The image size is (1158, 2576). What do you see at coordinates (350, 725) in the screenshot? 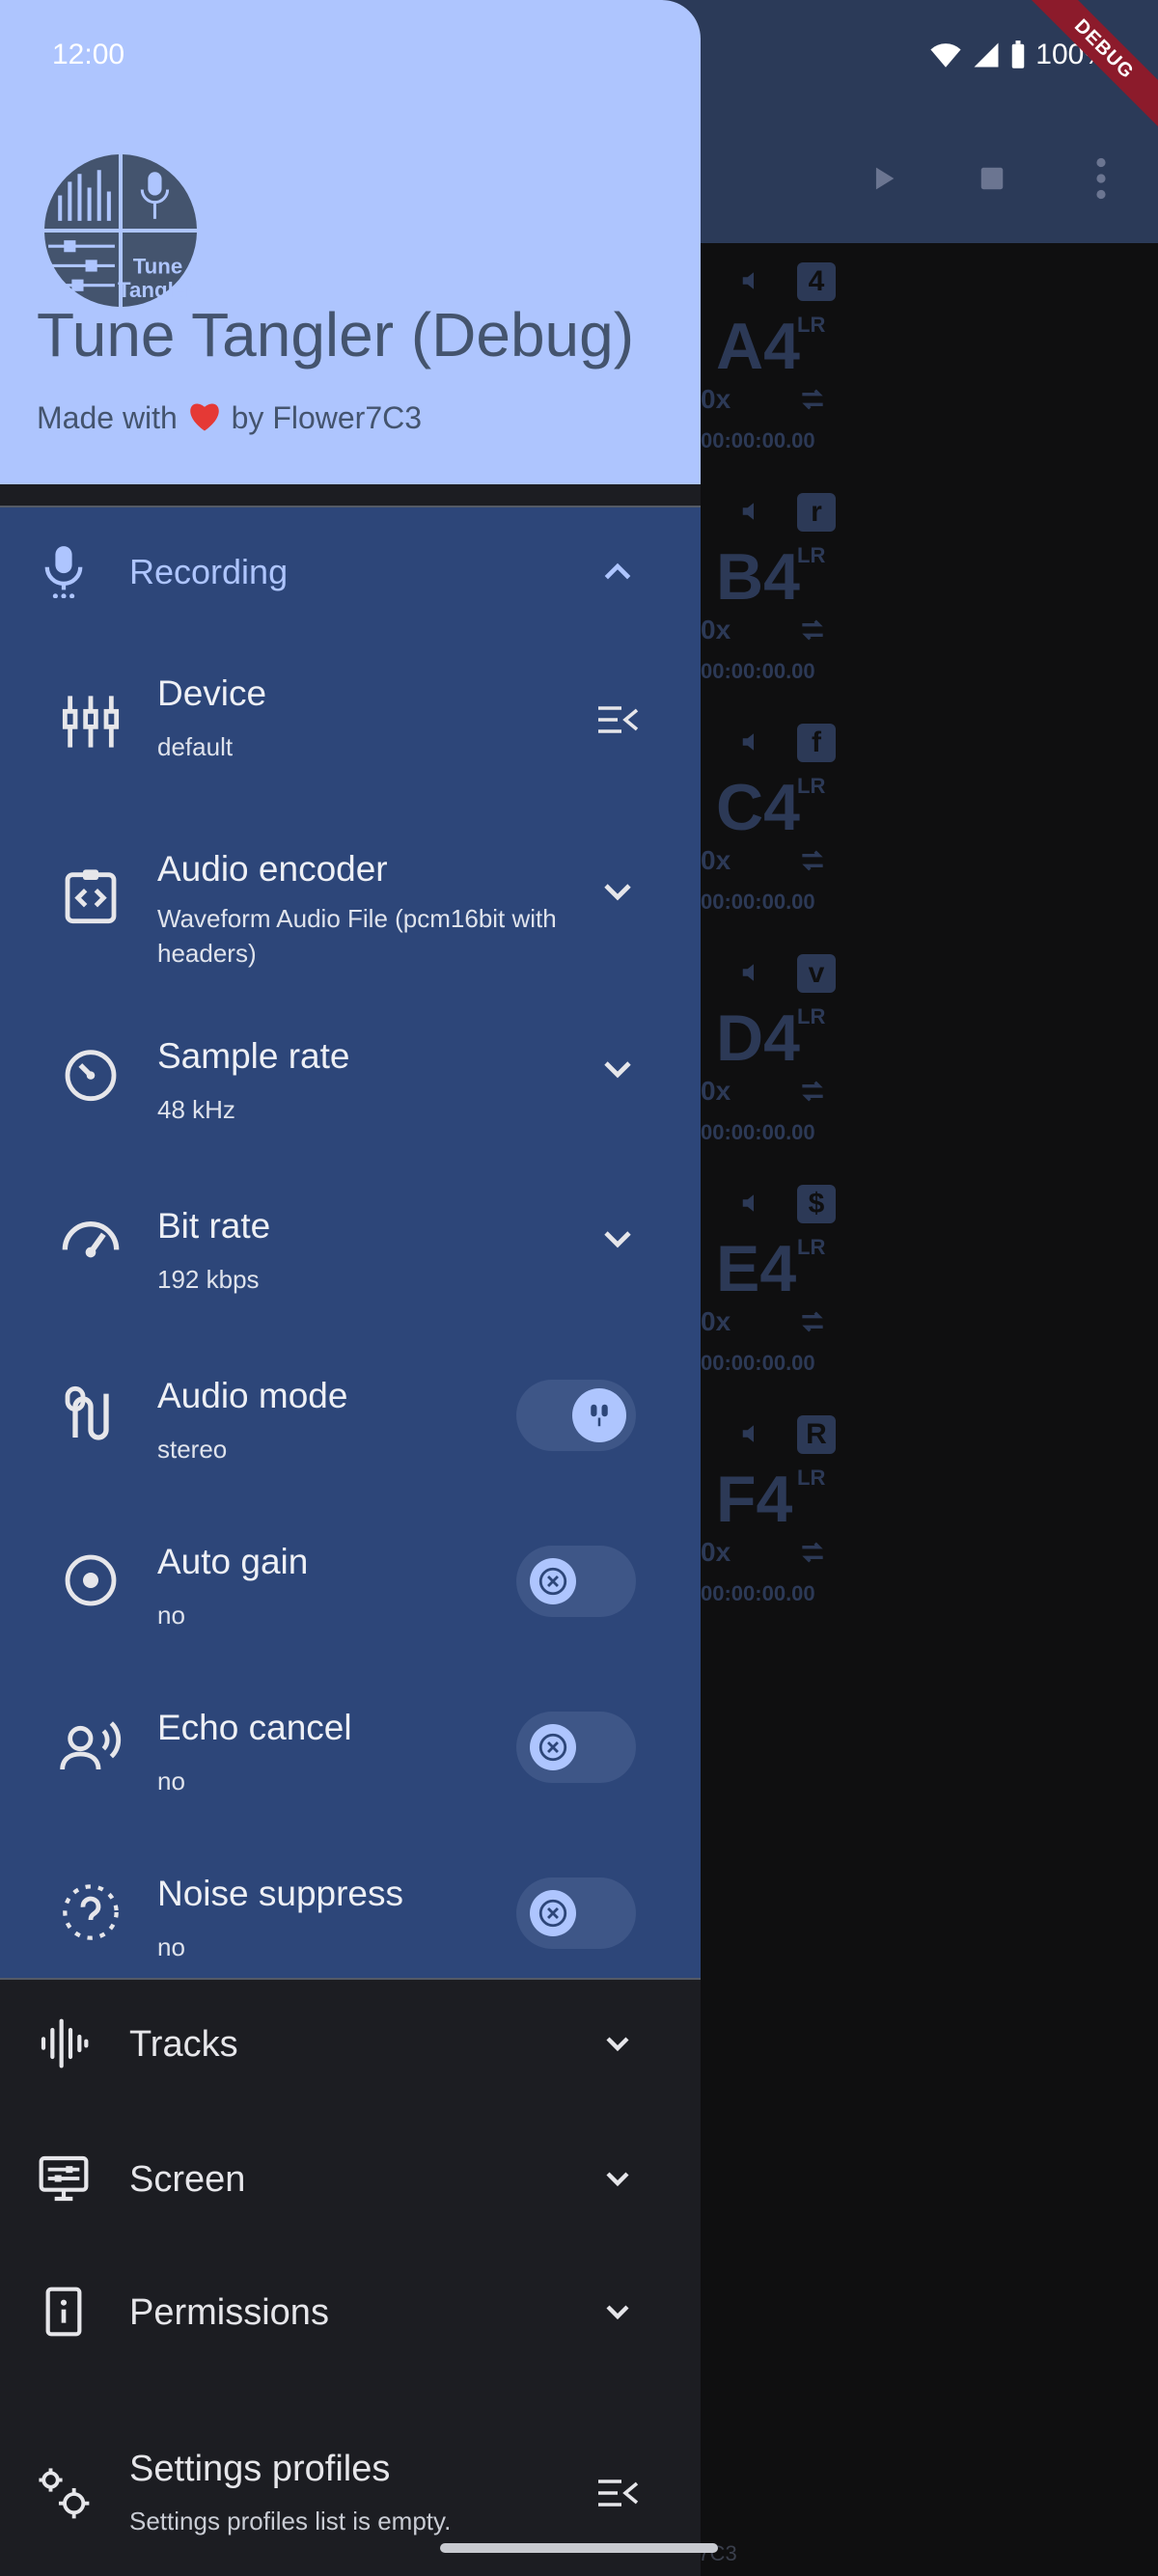
I see `setting-device: Device default` at bounding box center [350, 725].